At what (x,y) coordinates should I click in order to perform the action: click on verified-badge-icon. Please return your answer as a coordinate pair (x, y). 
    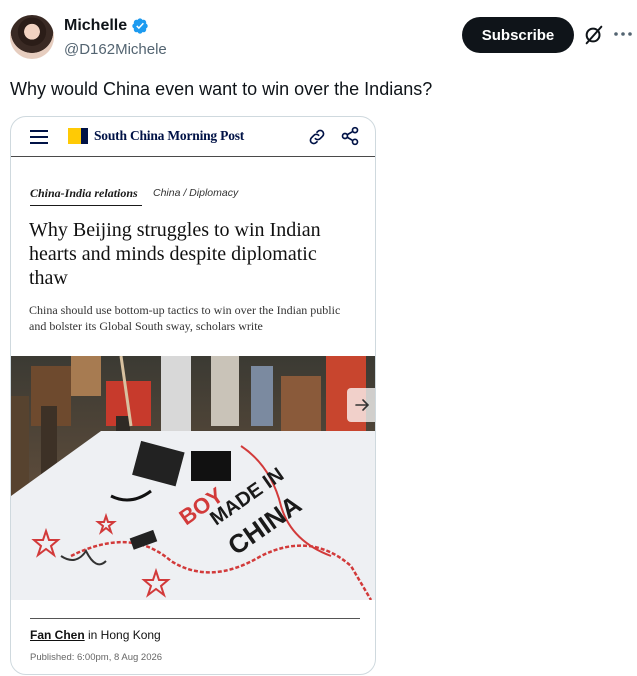
    Looking at the image, I should click on (140, 26).